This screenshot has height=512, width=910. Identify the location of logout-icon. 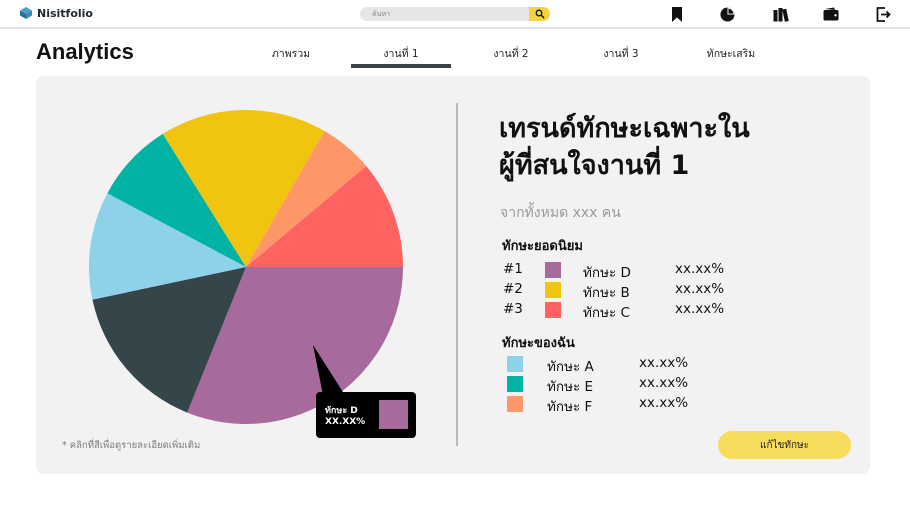
(883, 14).